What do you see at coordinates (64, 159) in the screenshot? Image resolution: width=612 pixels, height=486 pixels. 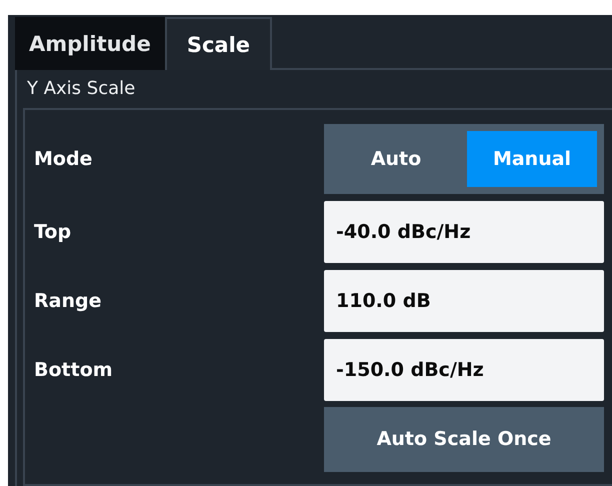 I see `field-label: Mode` at bounding box center [64, 159].